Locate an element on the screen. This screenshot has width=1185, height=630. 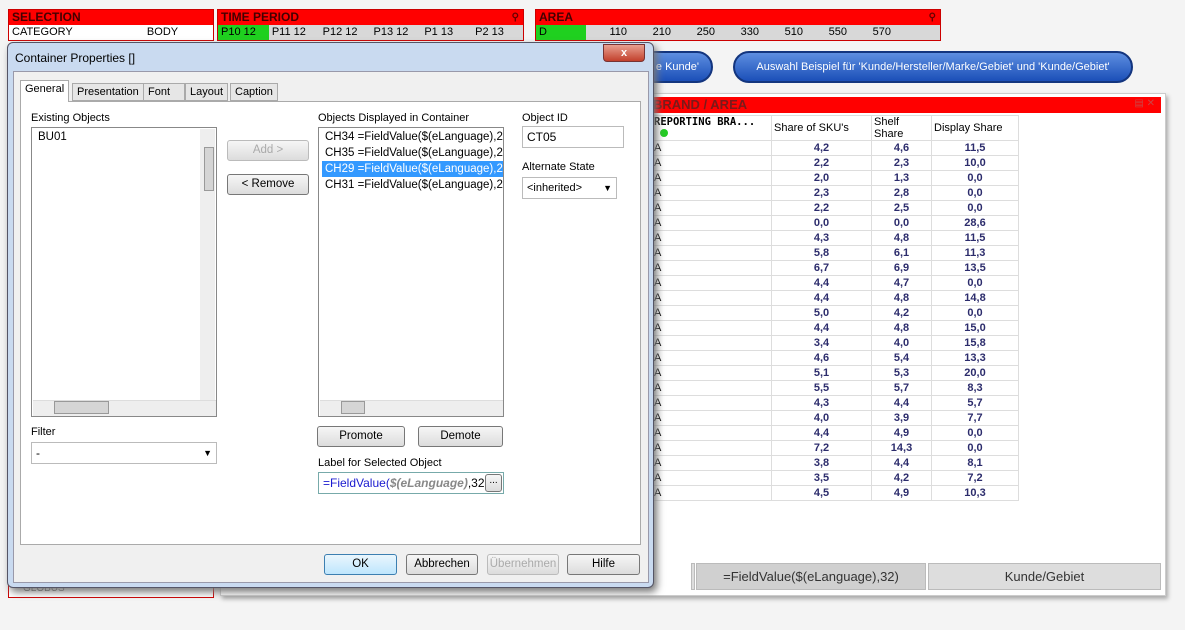
area-item: 550 is located at coordinates (828, 32).